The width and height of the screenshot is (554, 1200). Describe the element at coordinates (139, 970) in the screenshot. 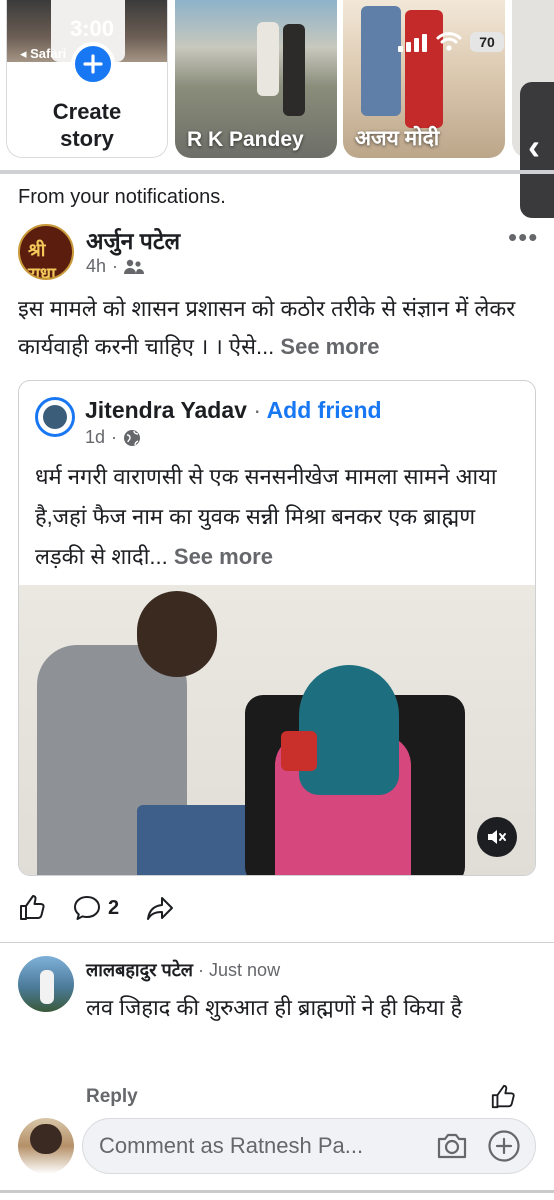

I see `commenter-name: लालबहादुर पटेल` at that location.